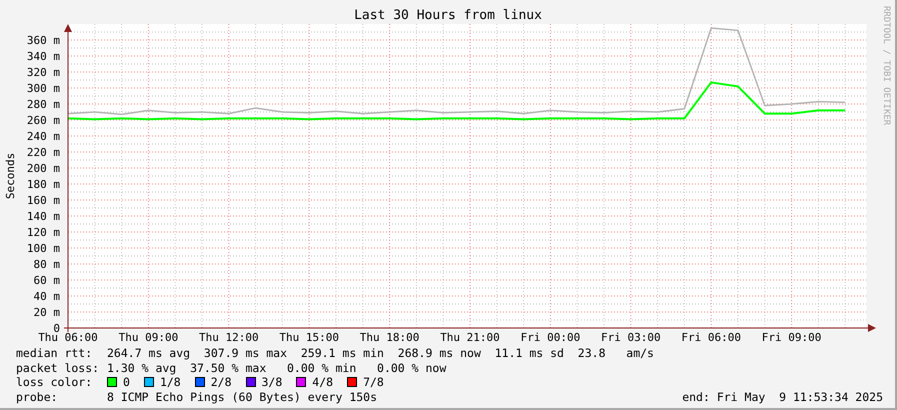  Describe the element at coordinates (43, 184) in the screenshot. I see `y-tick-label: 180 m` at that location.